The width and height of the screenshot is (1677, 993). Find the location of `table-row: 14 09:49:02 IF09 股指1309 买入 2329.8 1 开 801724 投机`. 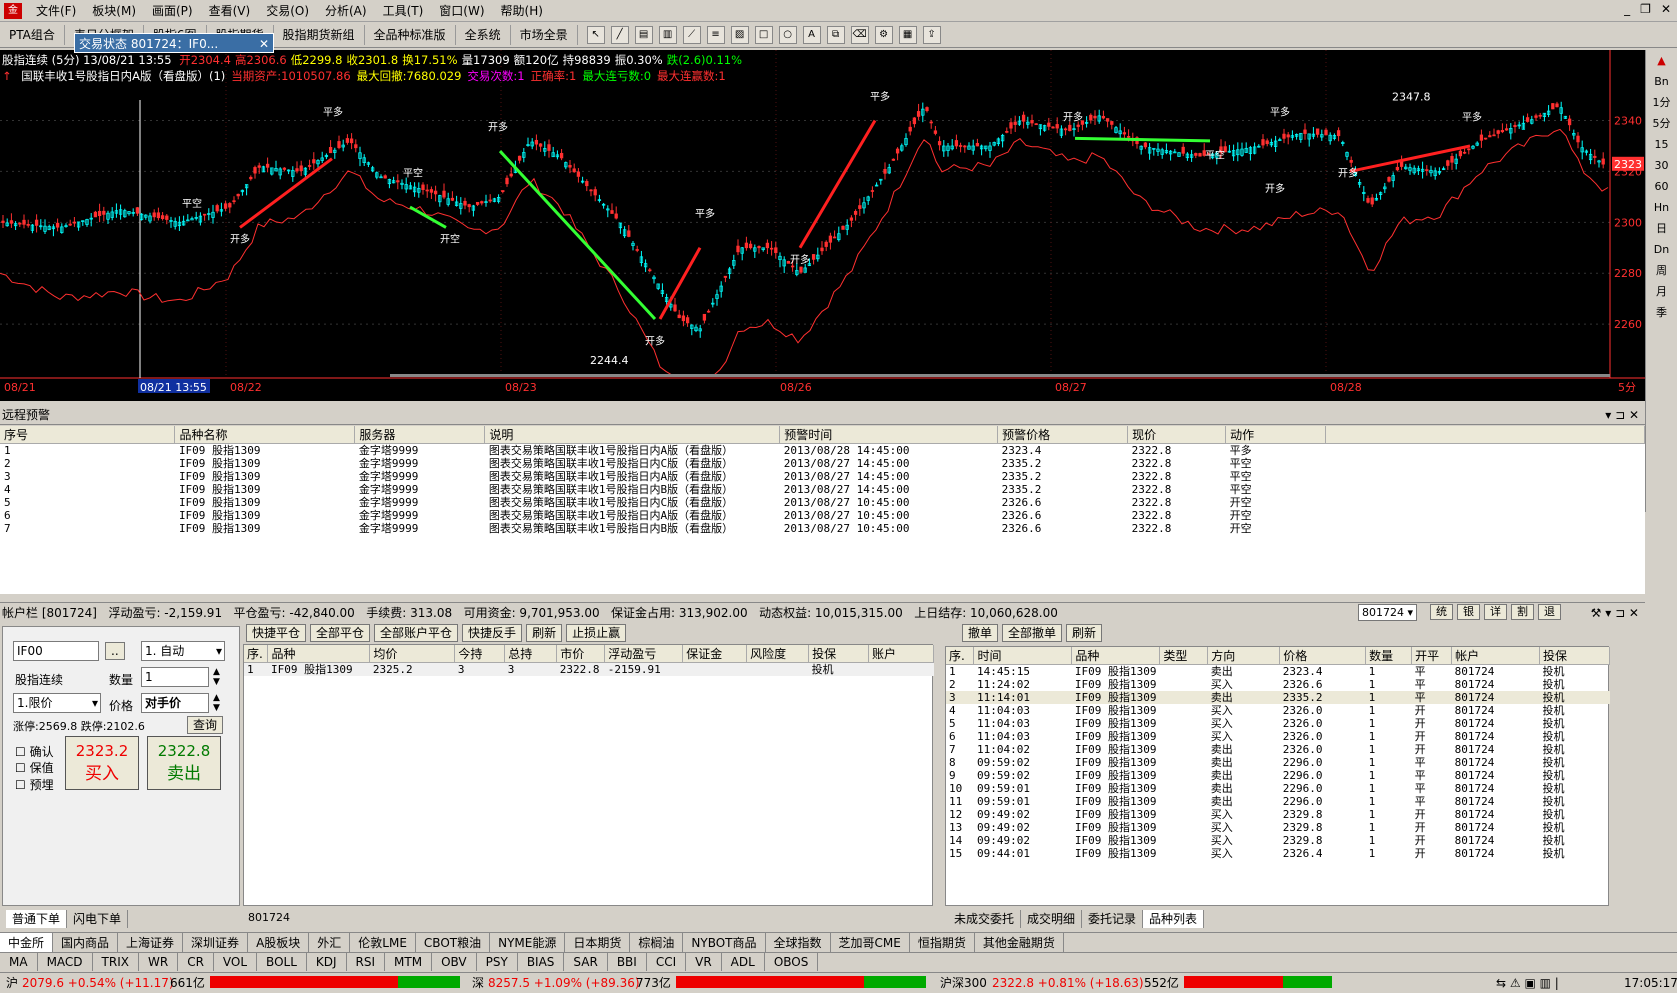

table-row: 14 09:49:02 IF09 股指1309 买入 2329.8 1 开 801724 投机 is located at coordinates (1278, 840).